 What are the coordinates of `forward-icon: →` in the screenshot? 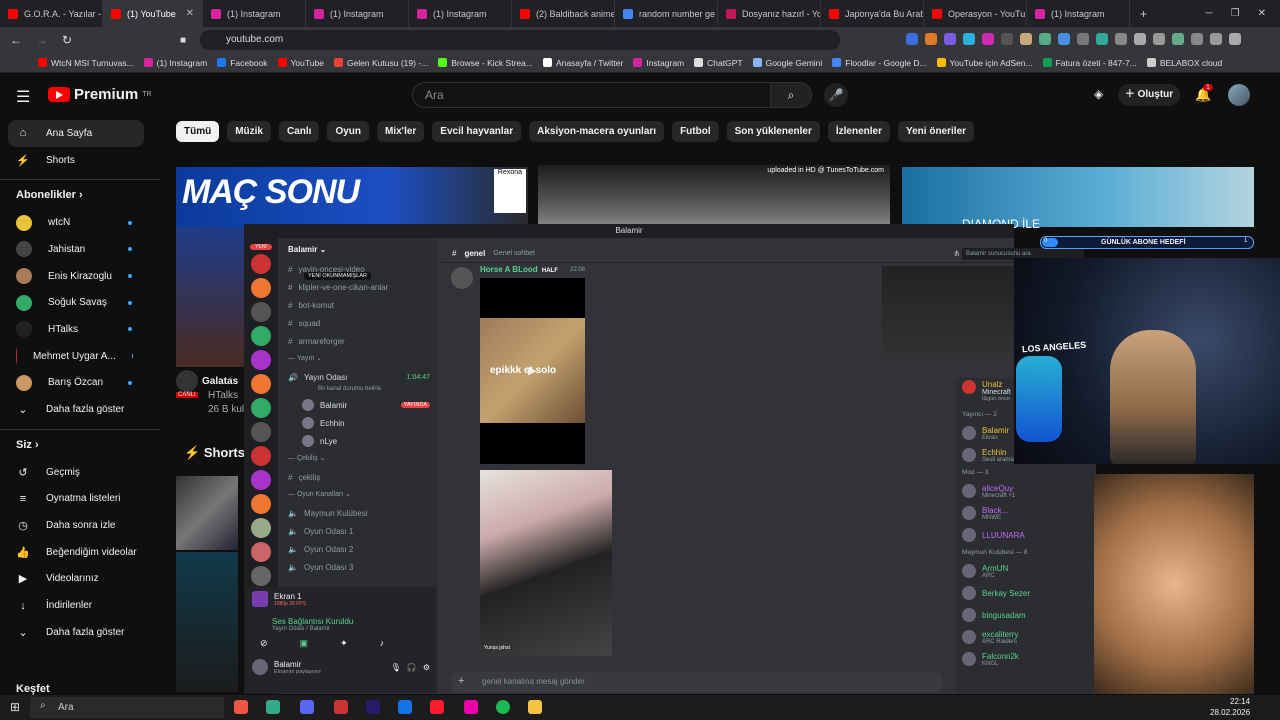 It's located at (42, 40).